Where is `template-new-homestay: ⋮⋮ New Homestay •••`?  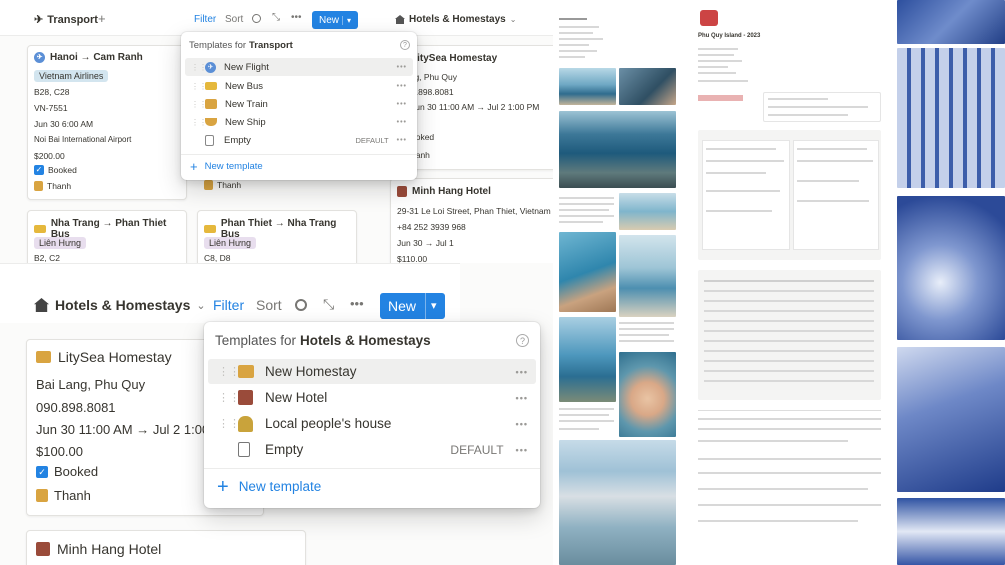 template-new-homestay: ⋮⋮ New Homestay ••• is located at coordinates (372, 371).